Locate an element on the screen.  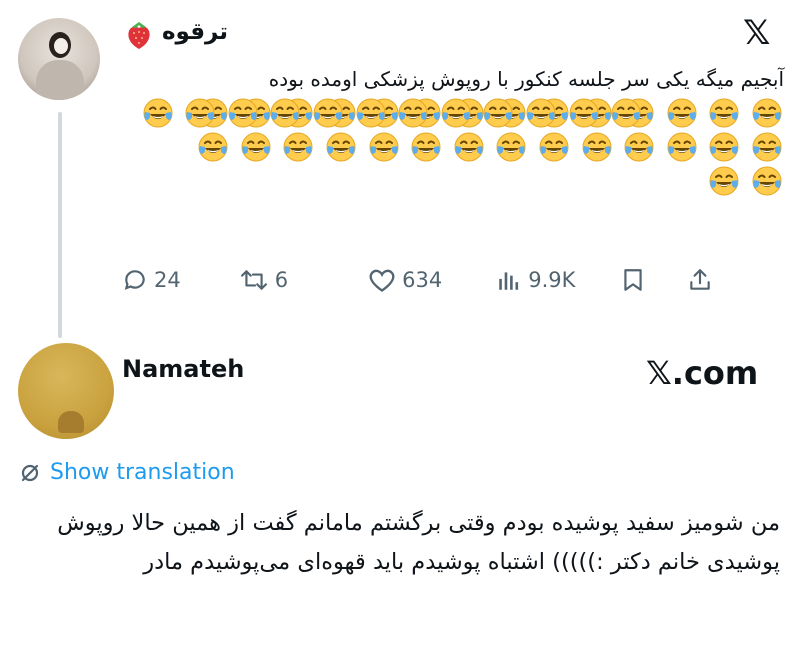
views-button: 9.9K is located at coordinates (535, 280).